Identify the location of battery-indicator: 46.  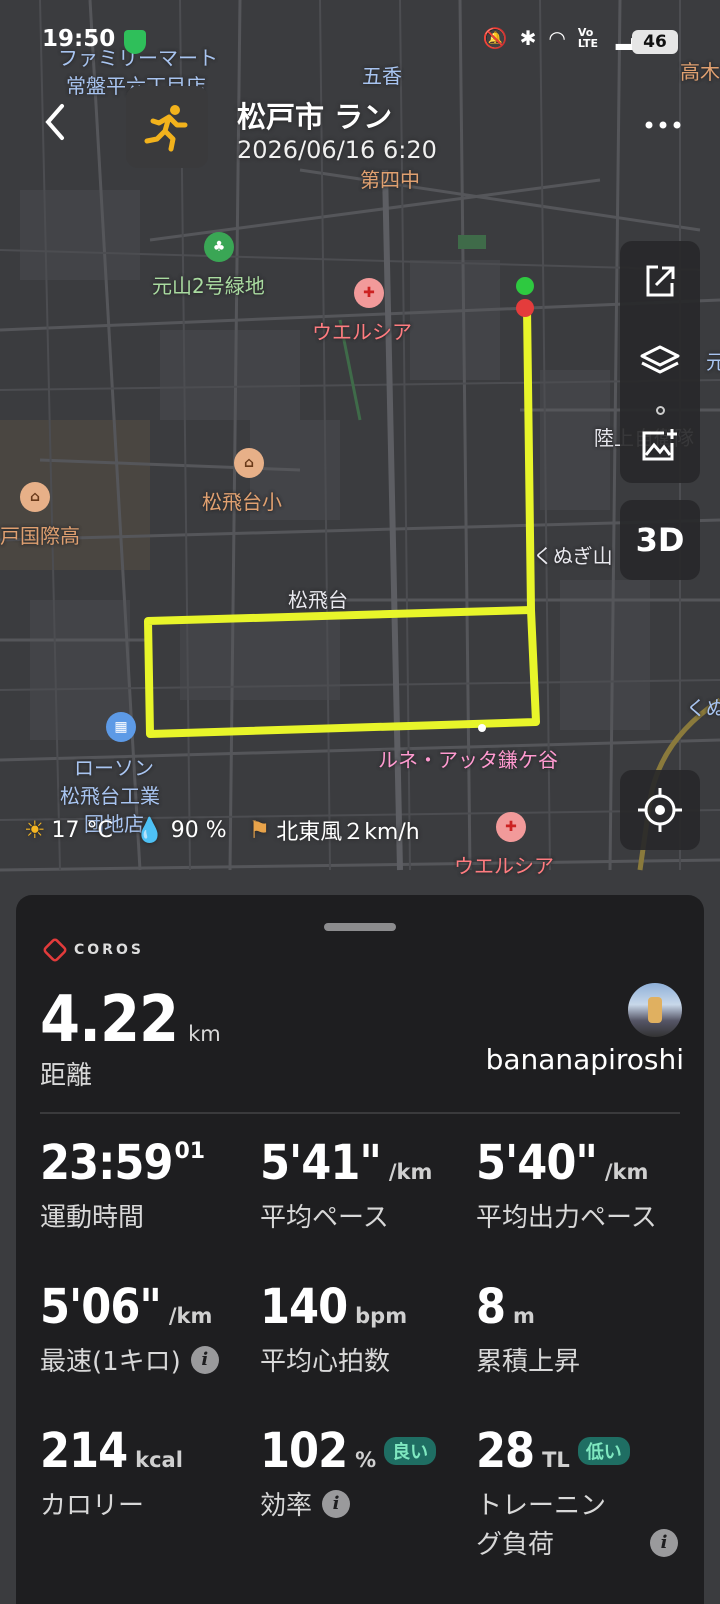
(655, 42).